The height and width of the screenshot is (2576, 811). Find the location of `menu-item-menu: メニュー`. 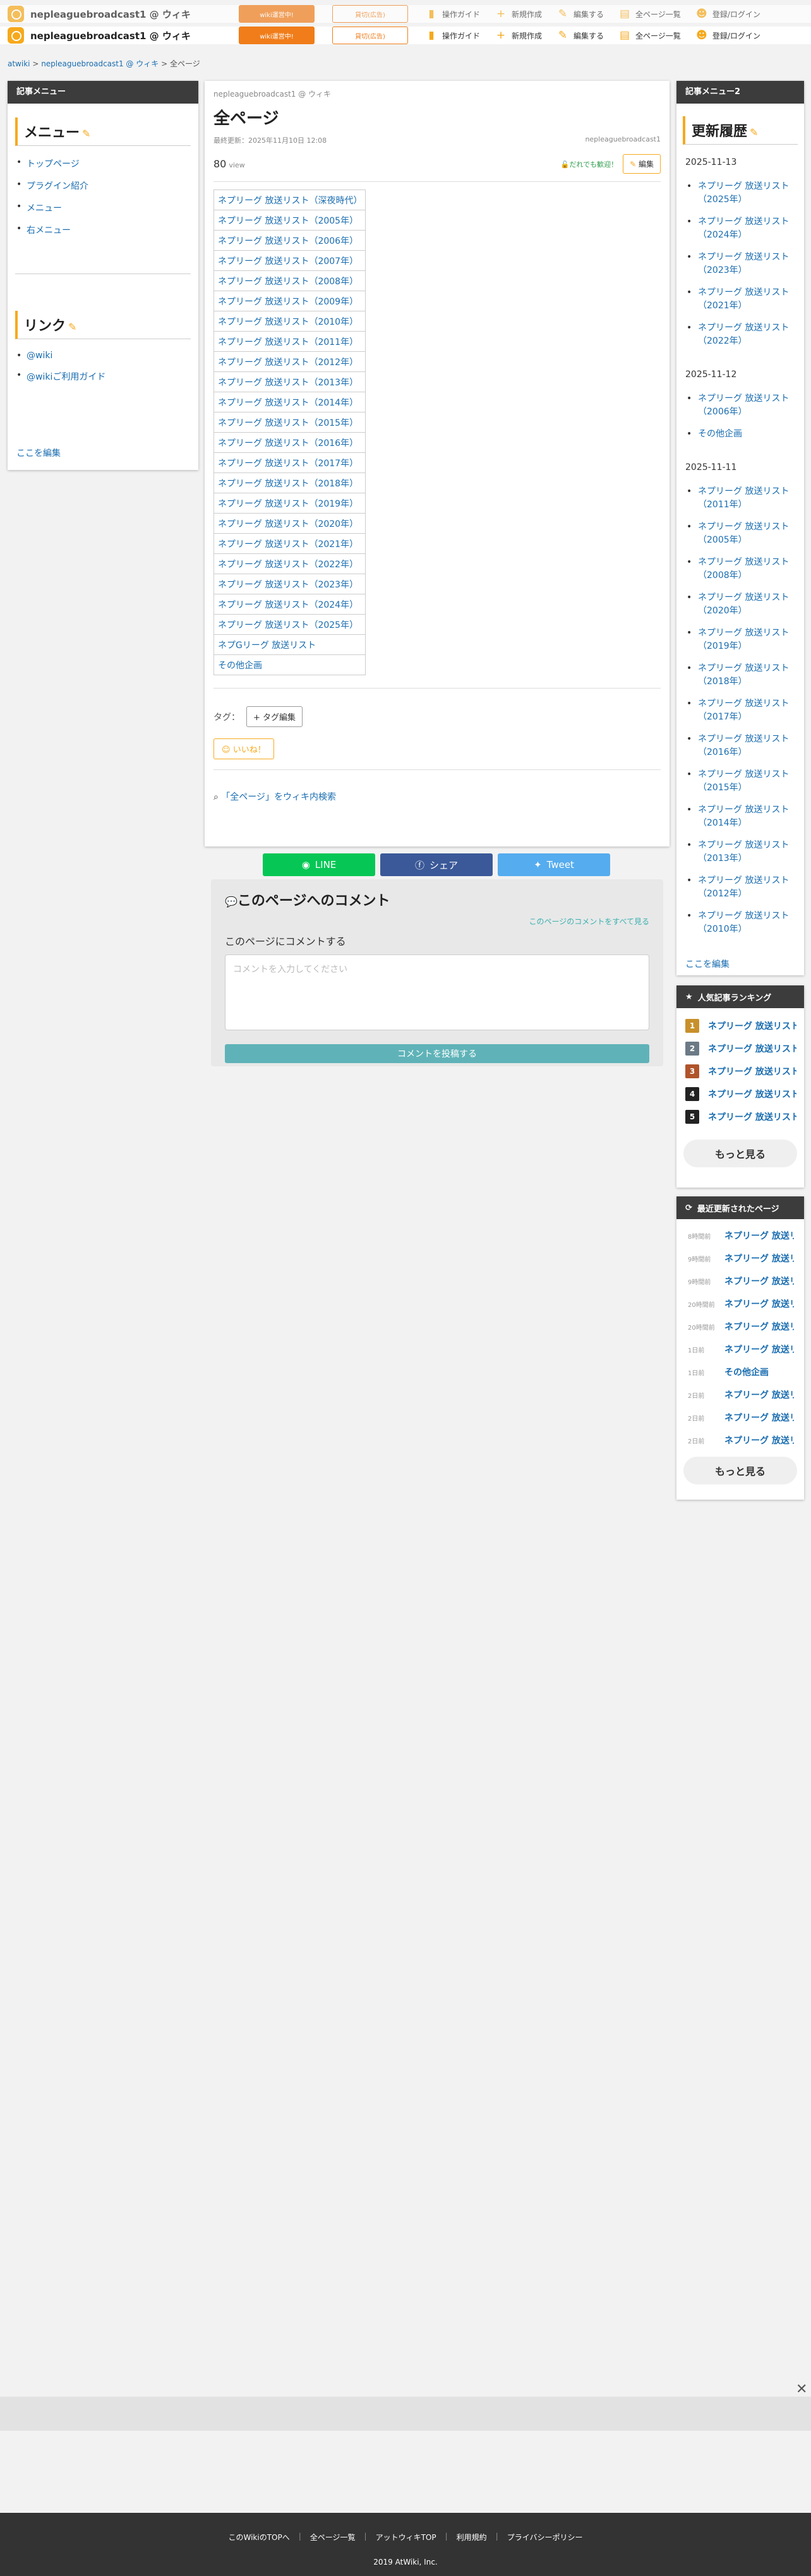

menu-item-menu: メニュー is located at coordinates (107, 208).